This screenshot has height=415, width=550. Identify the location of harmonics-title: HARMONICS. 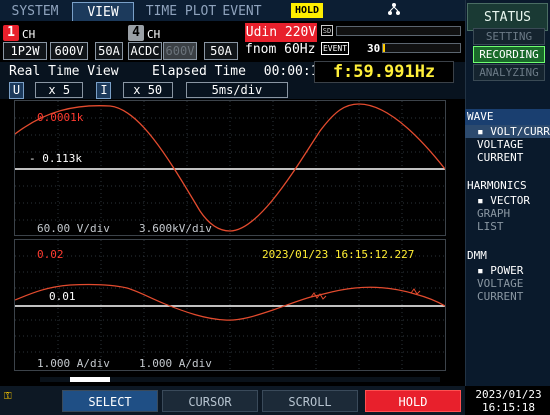
(497, 185).